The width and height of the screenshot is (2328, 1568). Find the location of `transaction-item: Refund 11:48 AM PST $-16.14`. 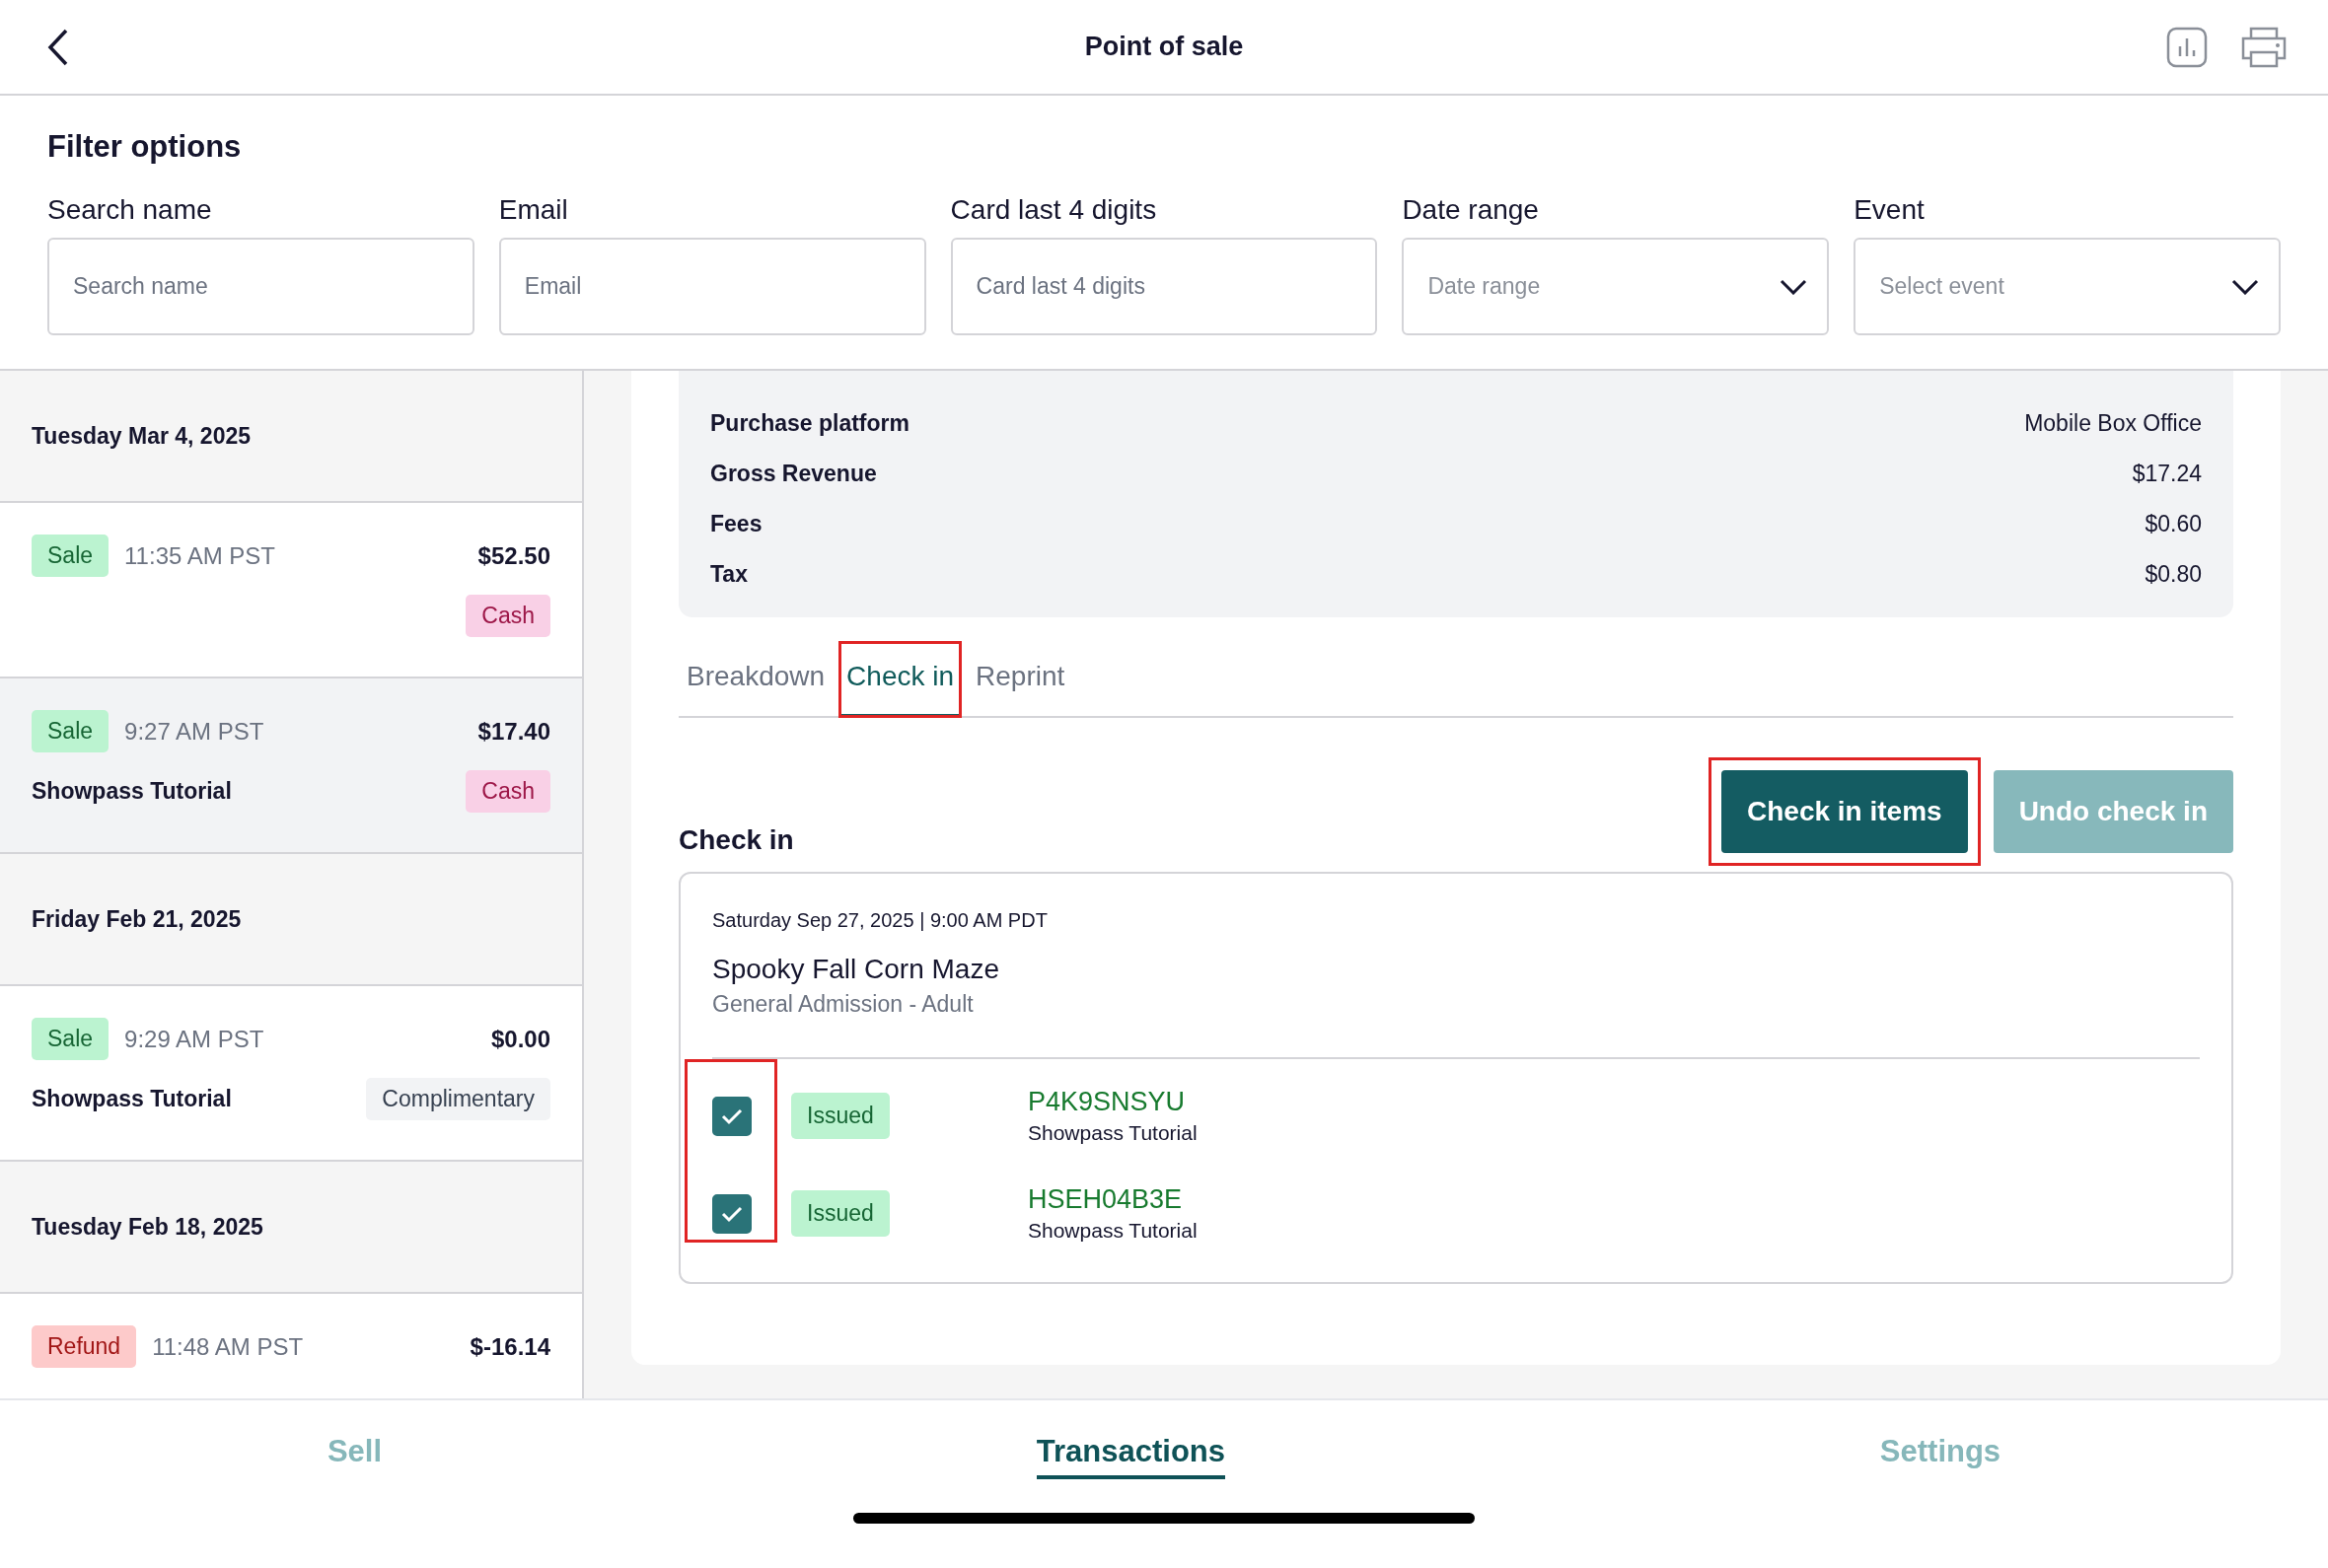

transaction-item: Refund 11:48 AM PST $-16.14 is located at coordinates (291, 1346).